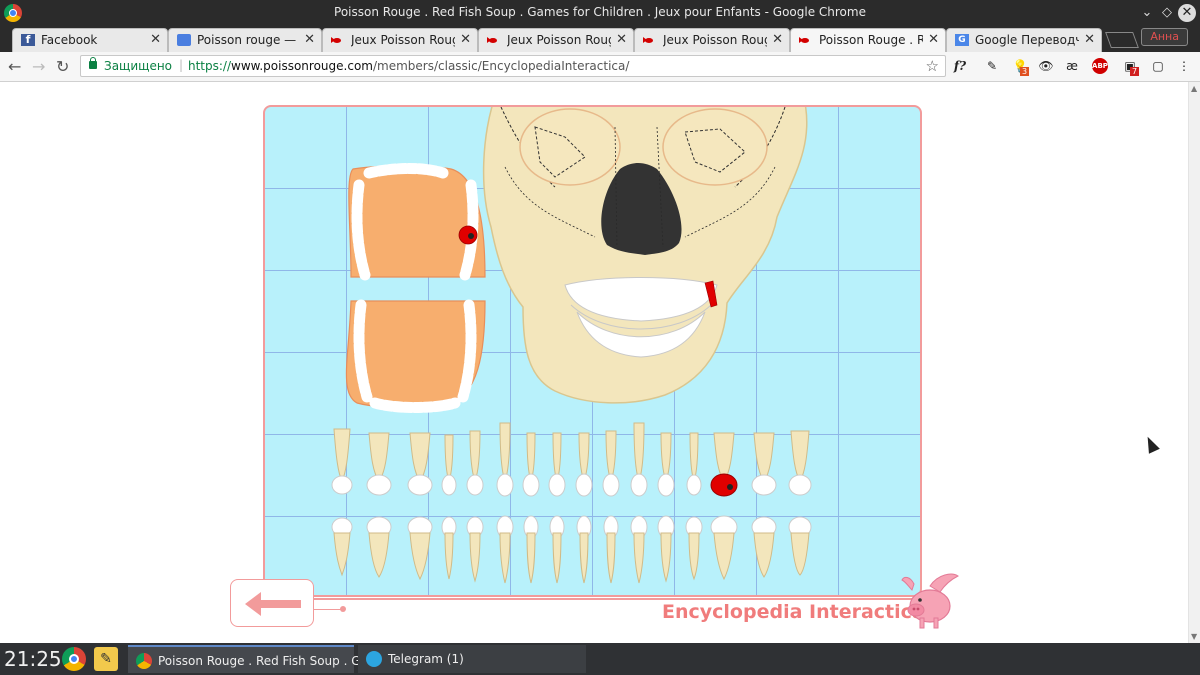  Describe the element at coordinates (330, 609) in the screenshot. I see `back-connector-line` at that location.